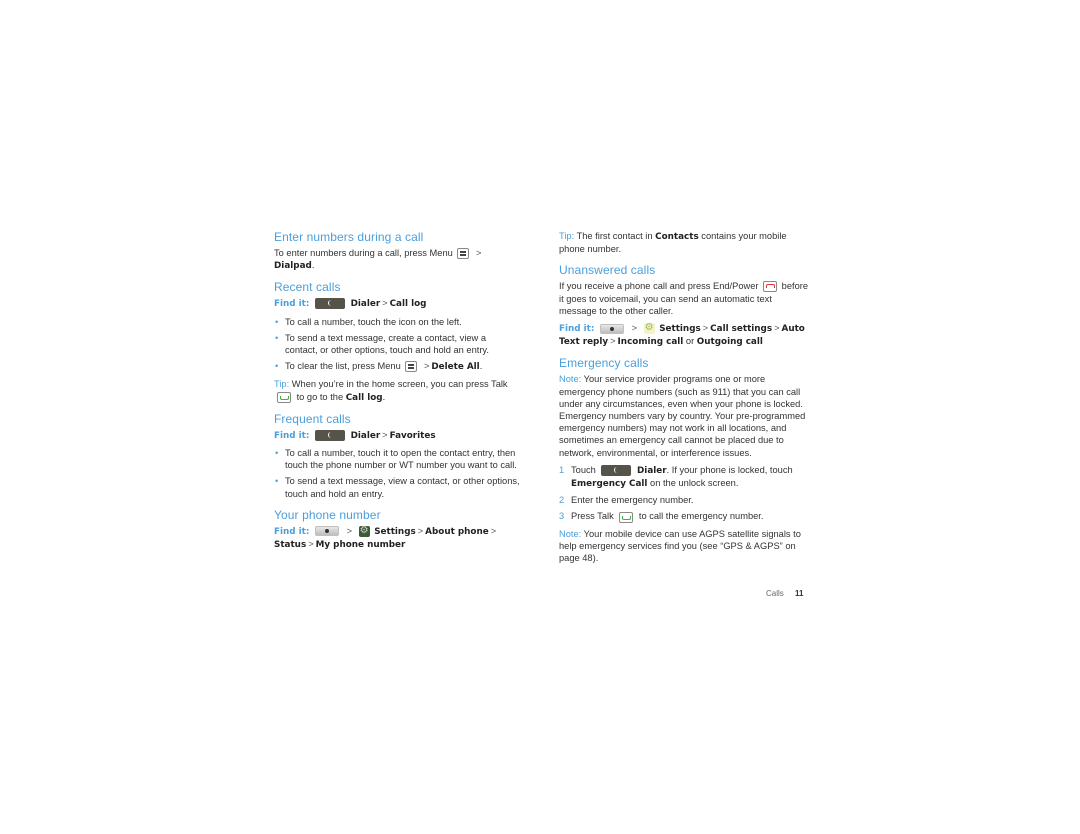  Describe the element at coordinates (293, 266) in the screenshot. I see `dialpad-label: Dialpad` at that location.